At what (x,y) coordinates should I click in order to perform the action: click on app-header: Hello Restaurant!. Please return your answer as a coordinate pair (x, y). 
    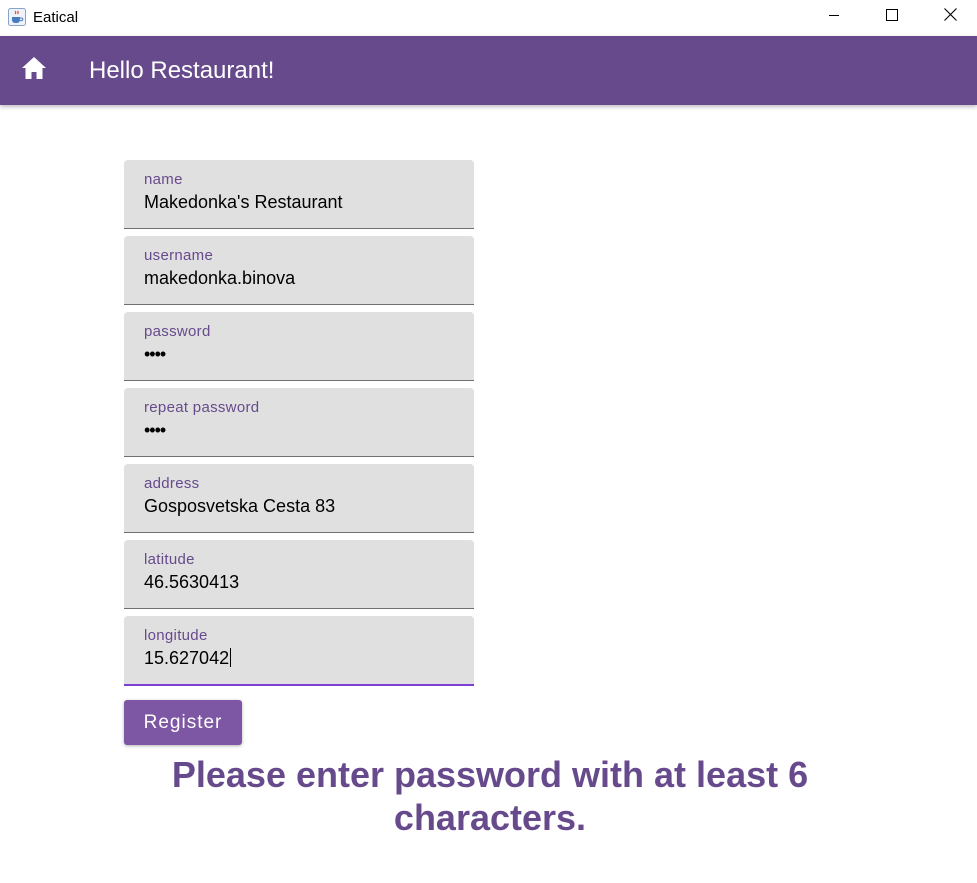
    Looking at the image, I should click on (488, 70).